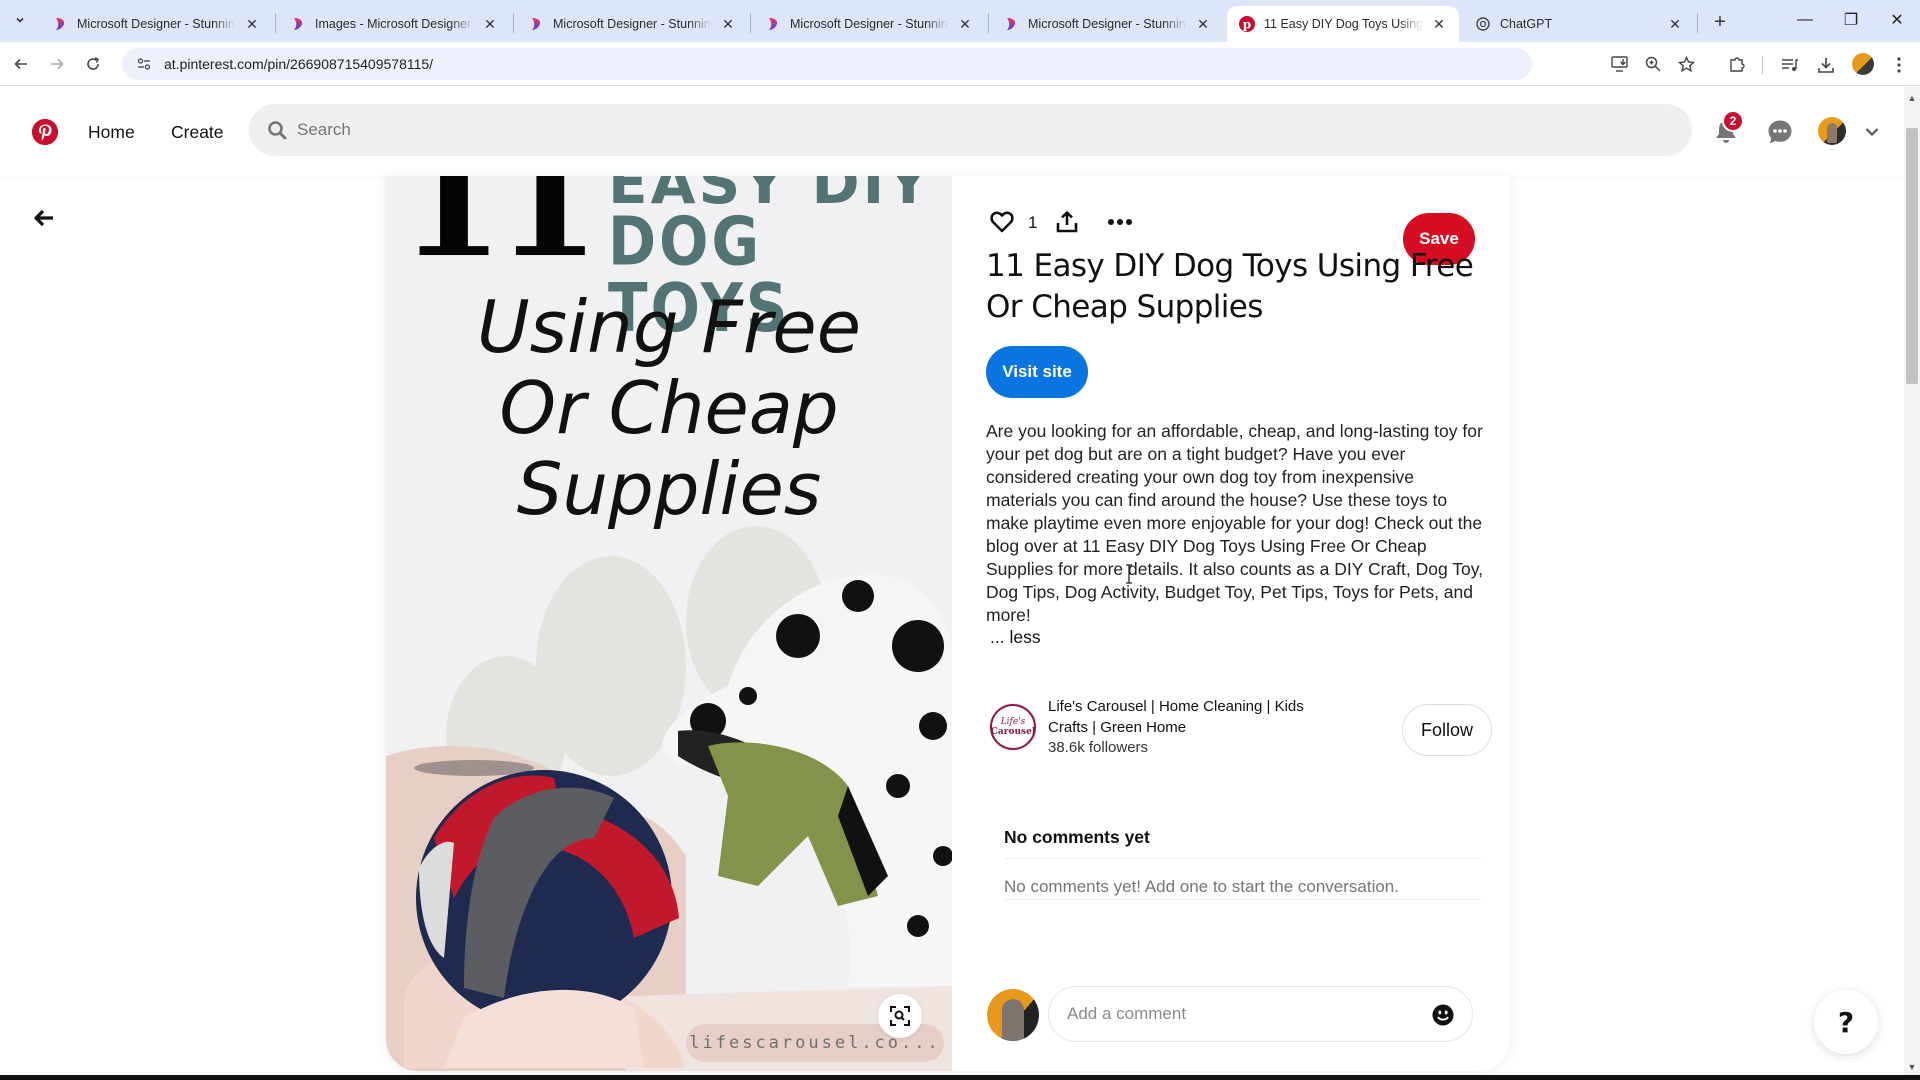 The image size is (1920, 1080). What do you see at coordinates (1526, 24) in the screenshot?
I see `tab-title: ChatGPT` at bounding box center [1526, 24].